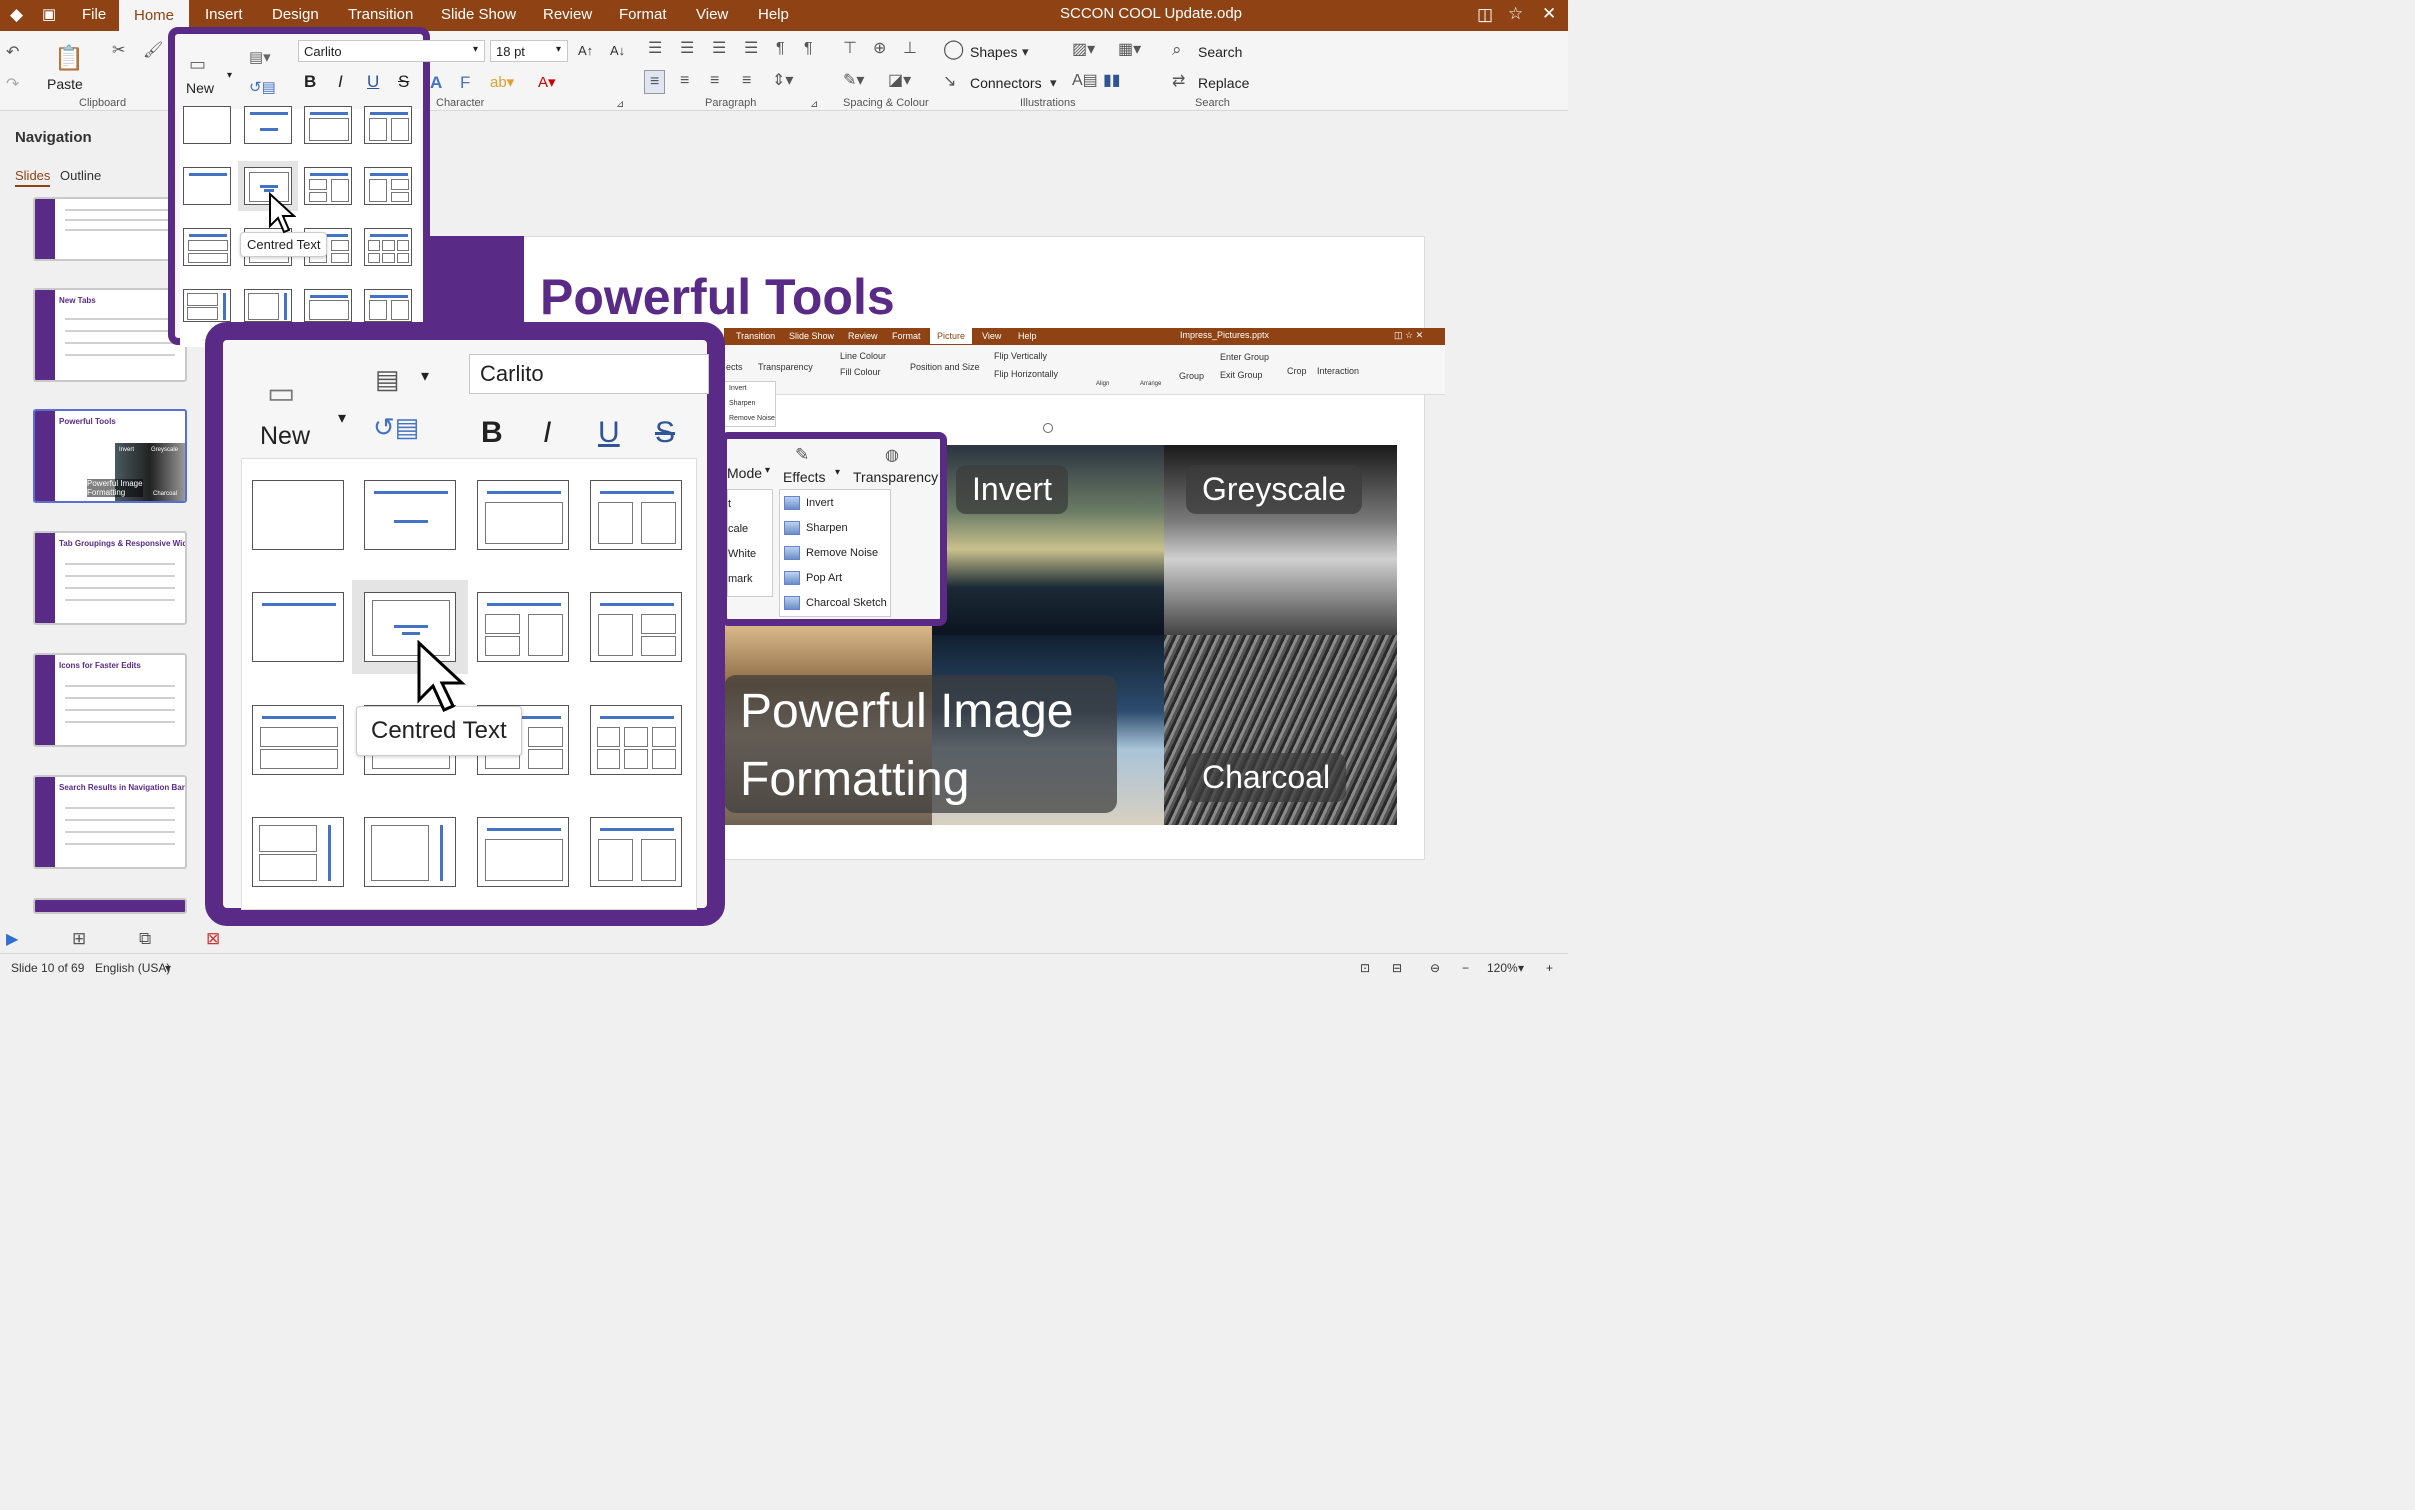  What do you see at coordinates (802, 455) in the screenshot?
I see `effects-icon: ✎` at bounding box center [802, 455].